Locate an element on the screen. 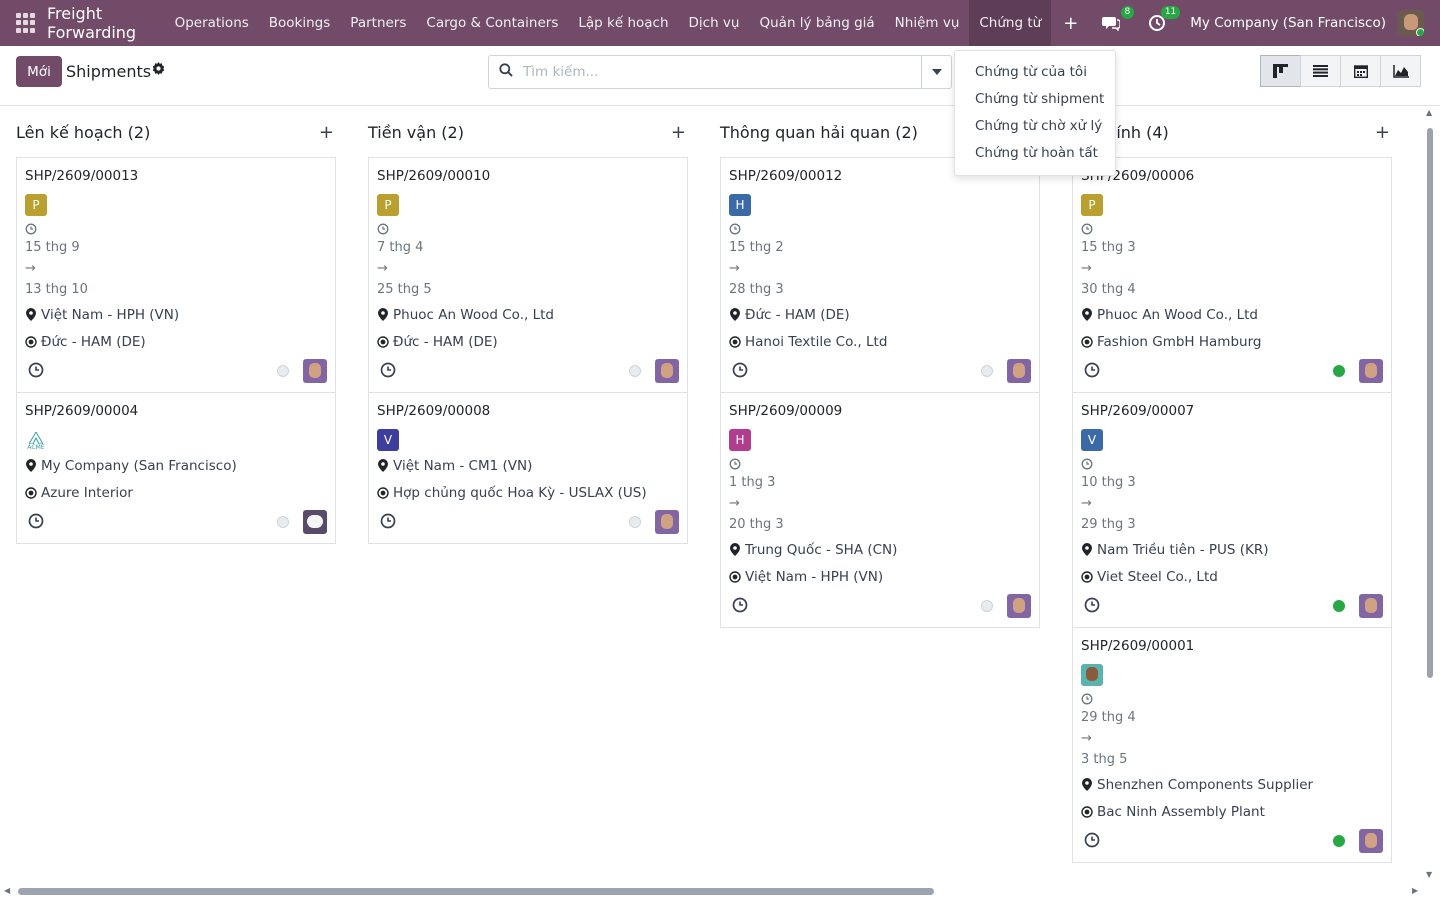  column-title: Thông quan hải quan (2) is located at coordinates (819, 132).